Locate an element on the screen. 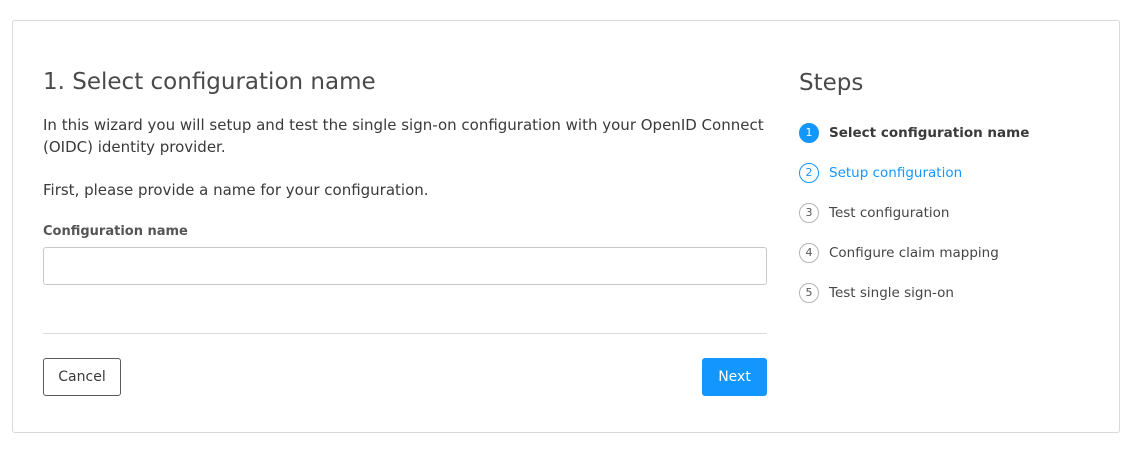 This screenshot has width=1133, height=450. cancel-button: Cancel is located at coordinates (82, 377).